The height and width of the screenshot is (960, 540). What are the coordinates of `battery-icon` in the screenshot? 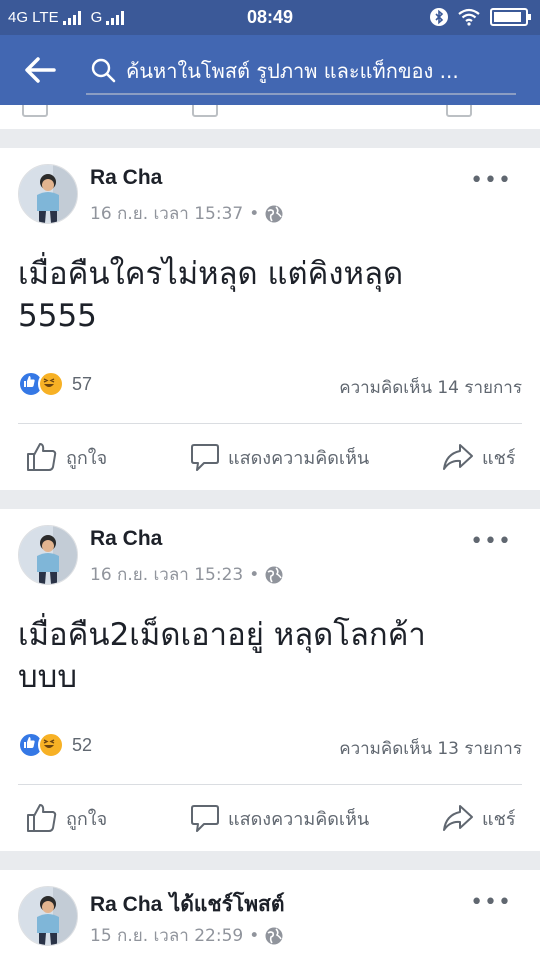 It's located at (510, 17).